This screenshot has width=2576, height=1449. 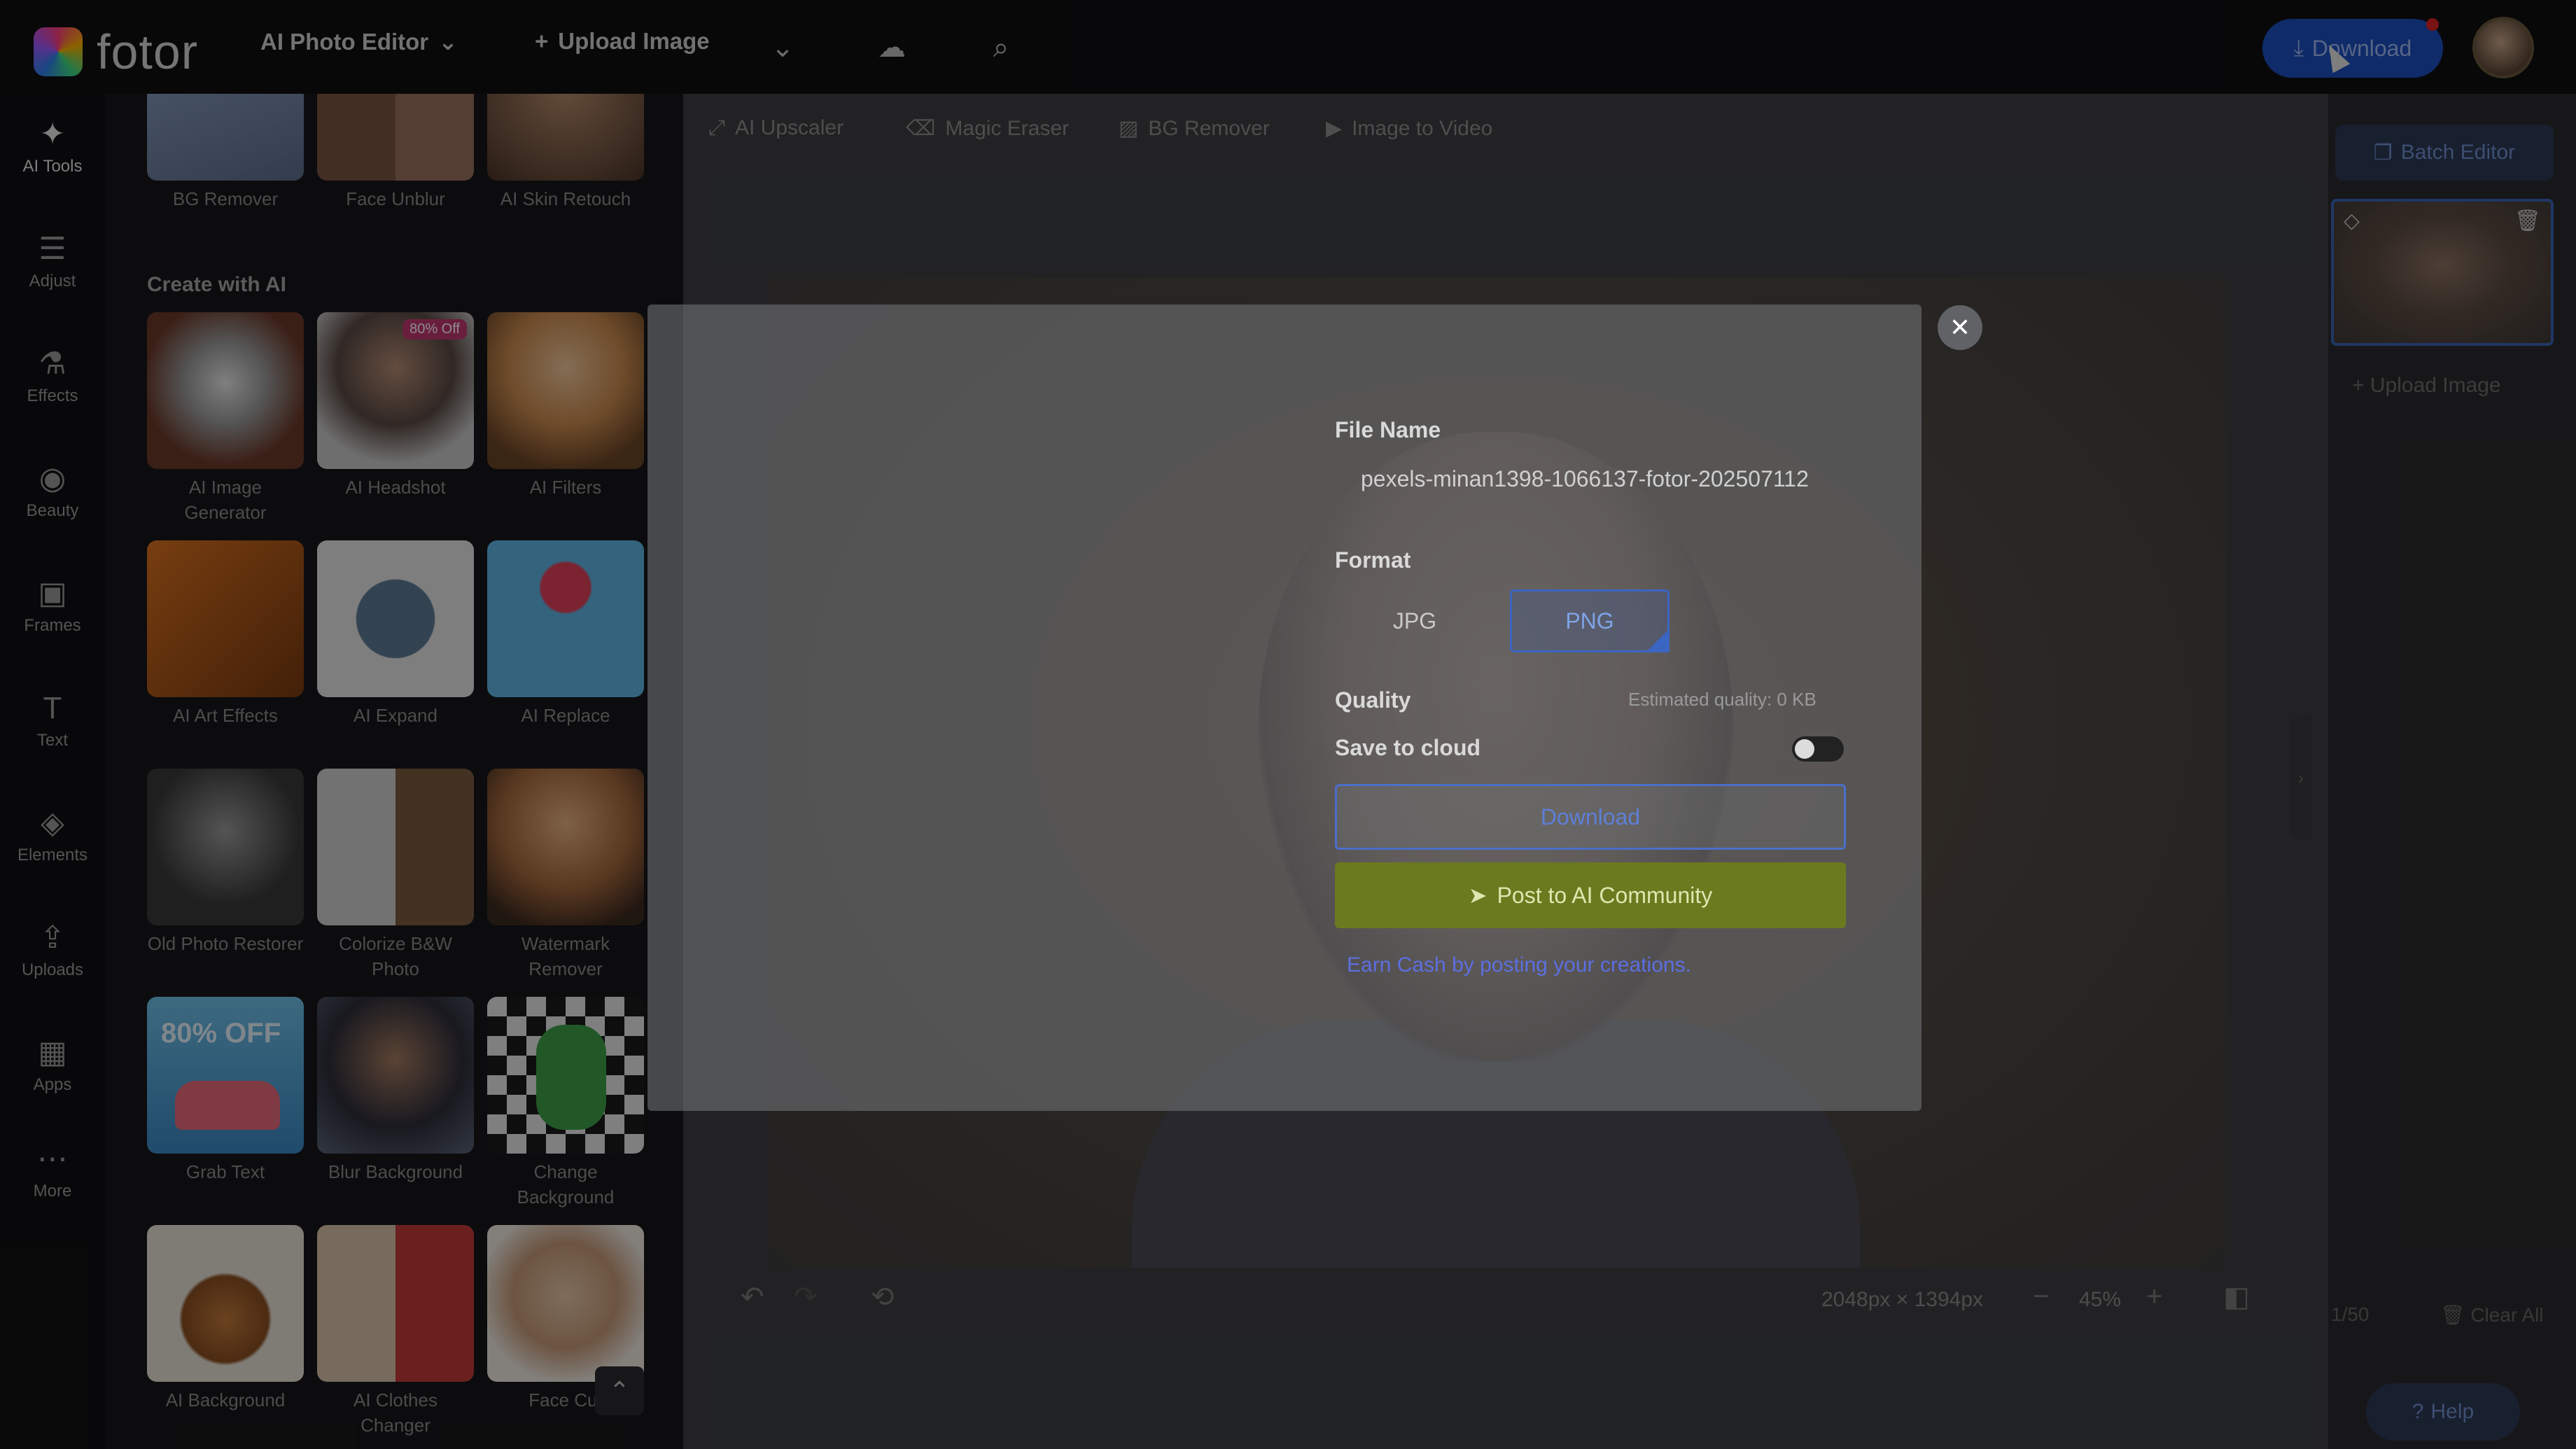 I want to click on save-to-cloud-label: Save to cloud, so click(x=1408, y=747).